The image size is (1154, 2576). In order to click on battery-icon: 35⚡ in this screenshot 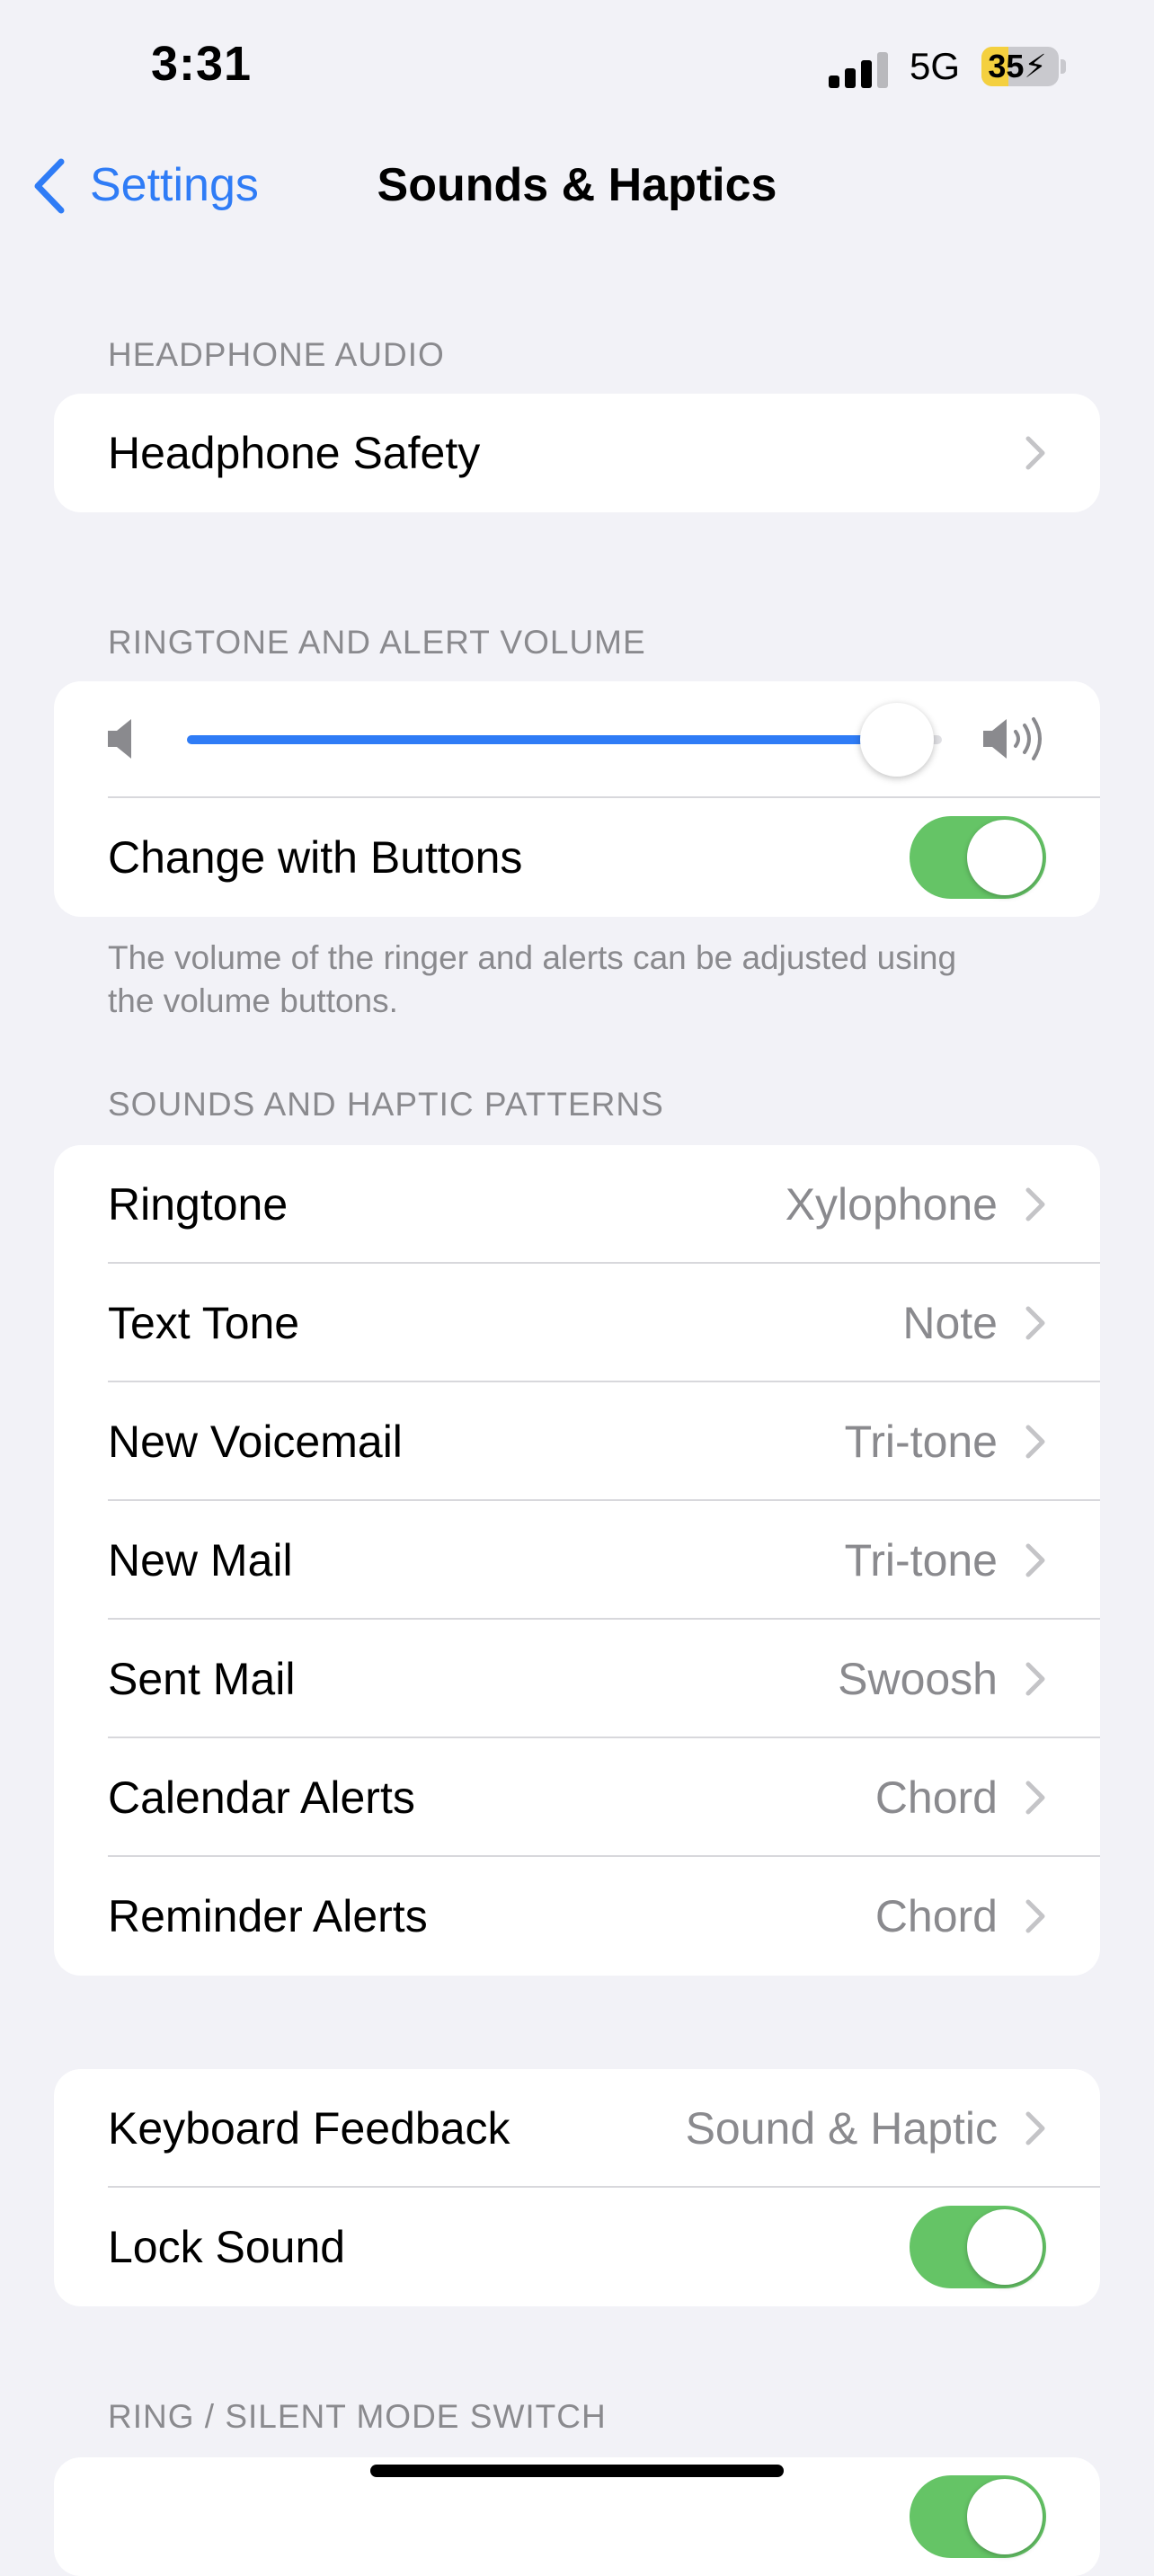, I will do `click(1020, 66)`.